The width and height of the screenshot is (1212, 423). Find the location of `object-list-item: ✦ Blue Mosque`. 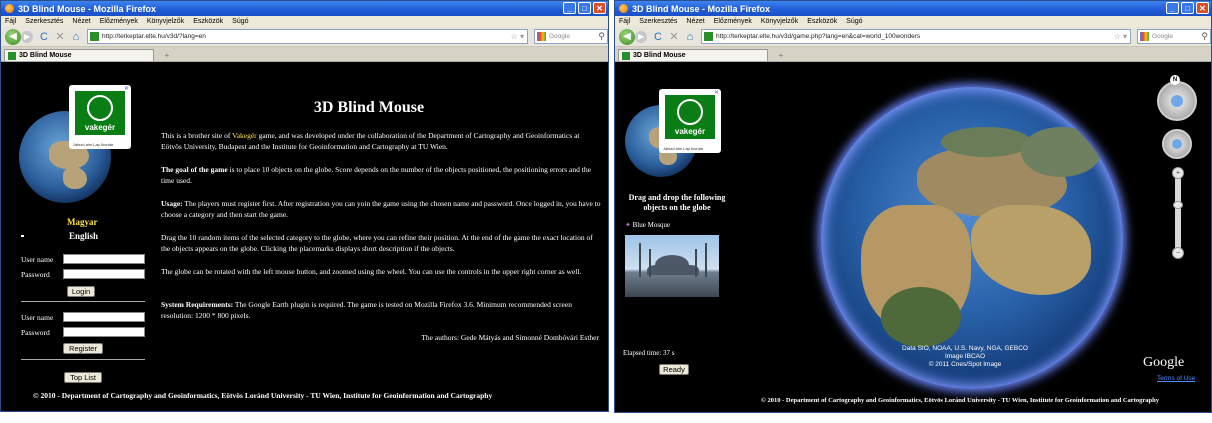

object-list-item: ✦ Blue Mosque is located at coordinates (647, 225).